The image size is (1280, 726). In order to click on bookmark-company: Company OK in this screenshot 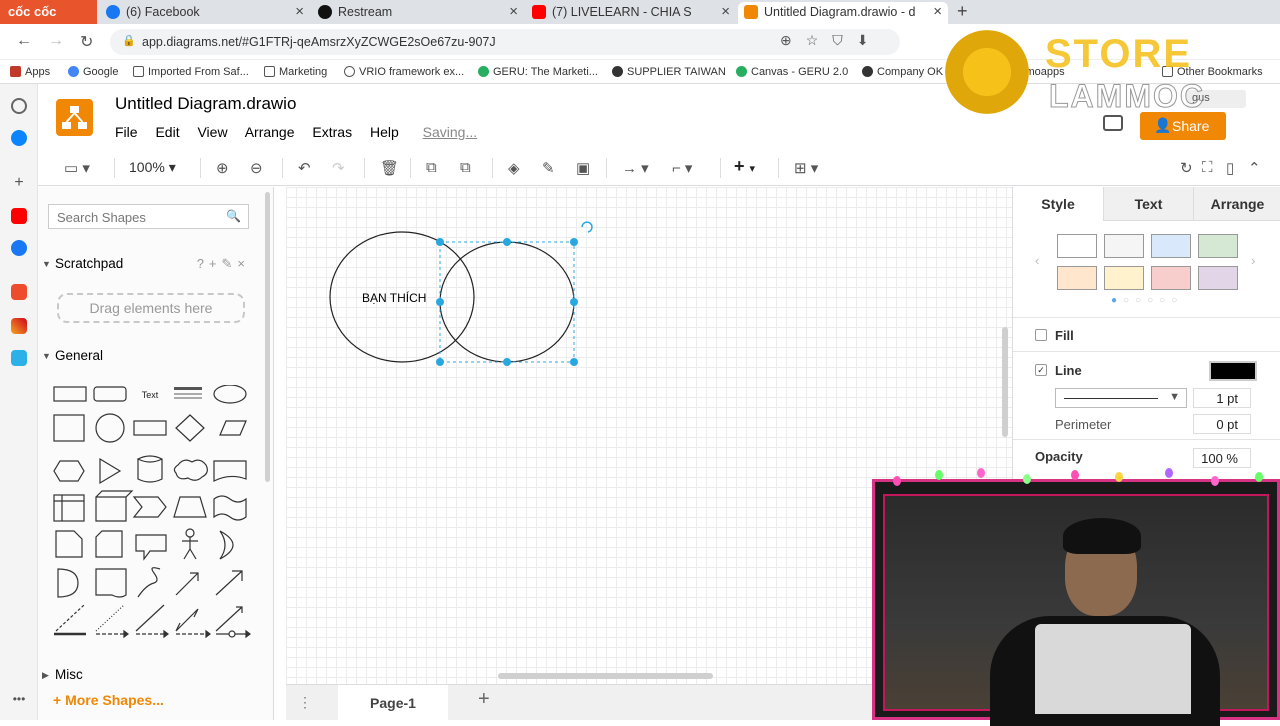, I will do `click(902, 72)`.